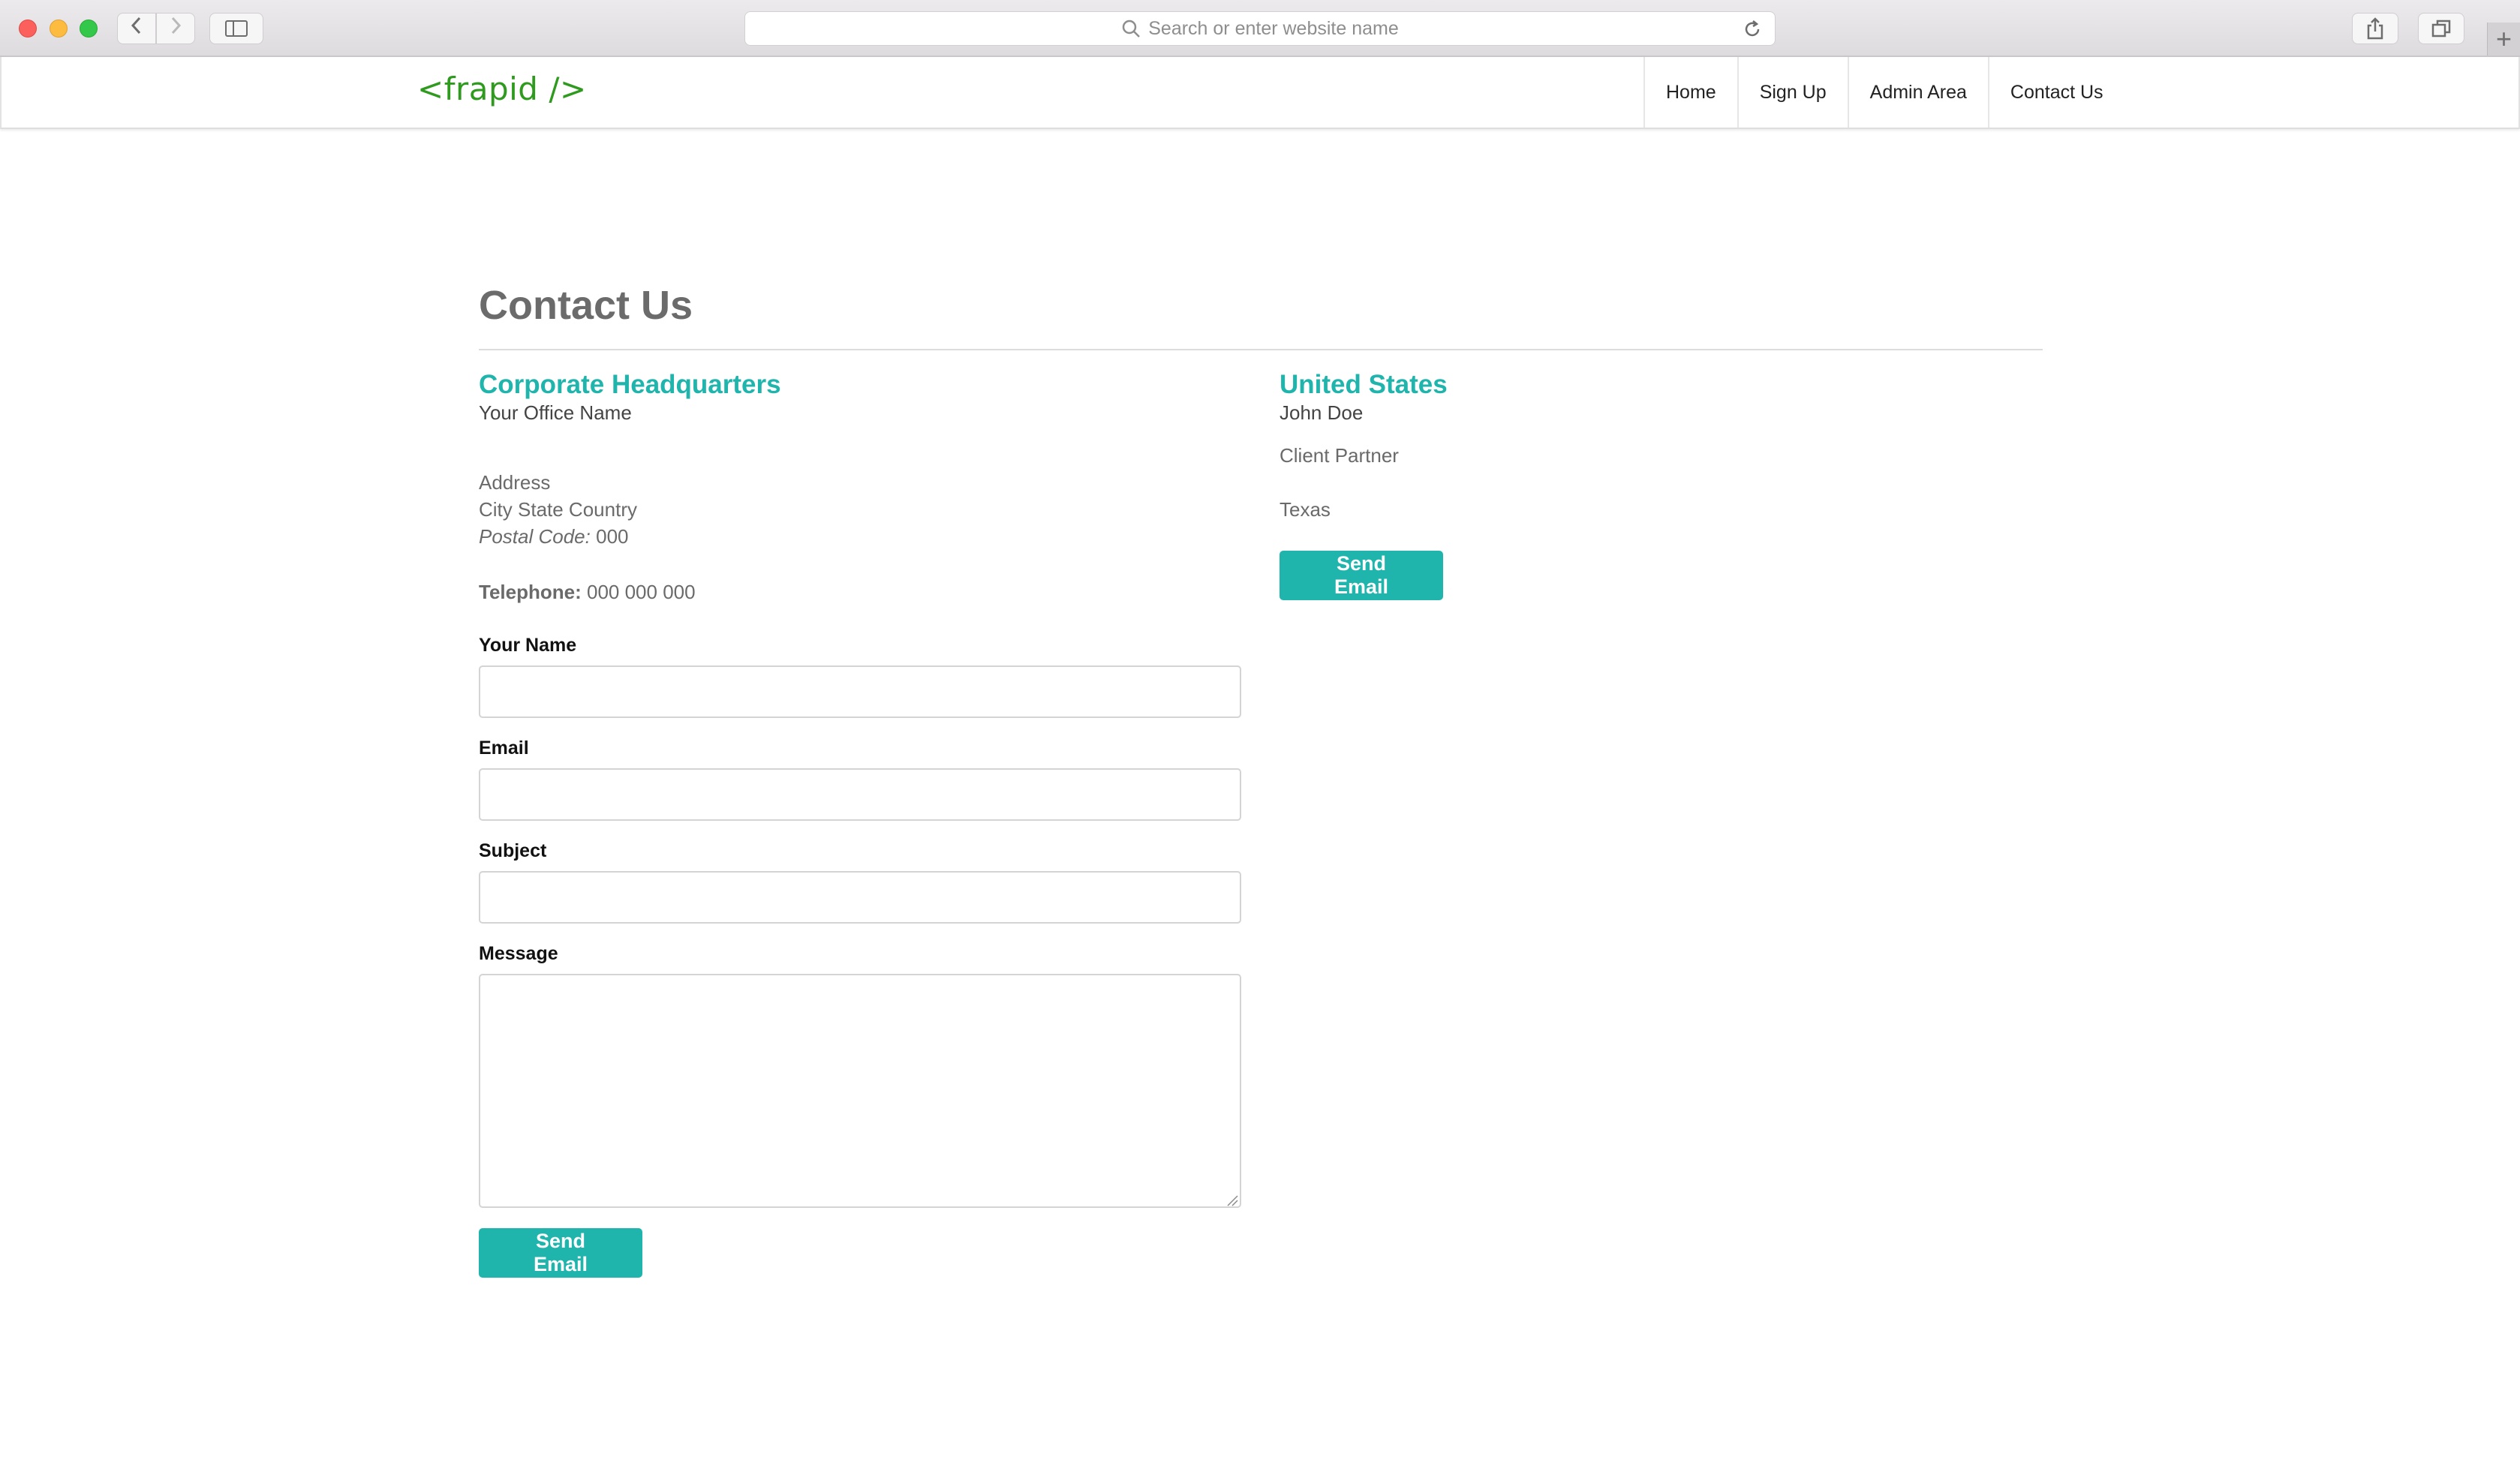  I want to click on sidebar-icon, so click(236, 28).